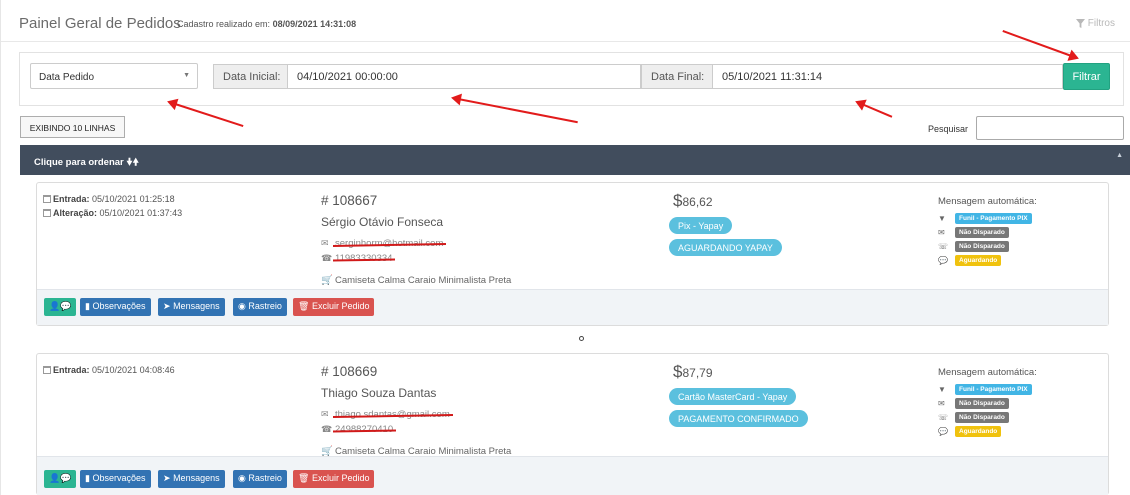 This screenshot has height=495, width=1130. Describe the element at coordinates (133, 370) in the screenshot. I see `entry-date: 05/10/2021 04:08:46` at that location.